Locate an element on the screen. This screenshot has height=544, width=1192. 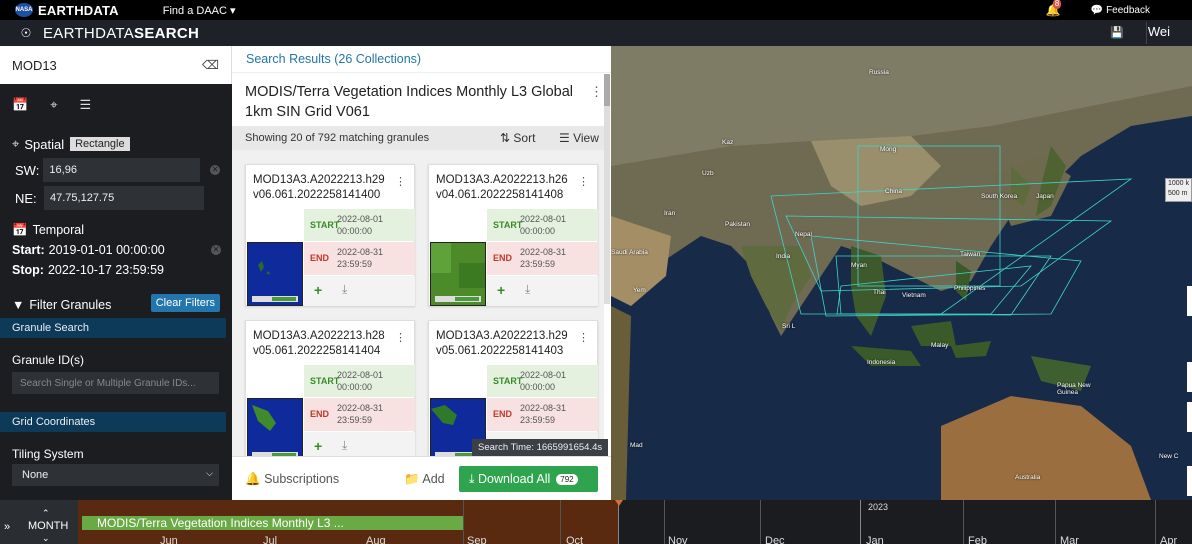
panel-scrollbar is located at coordinates (607, 189).